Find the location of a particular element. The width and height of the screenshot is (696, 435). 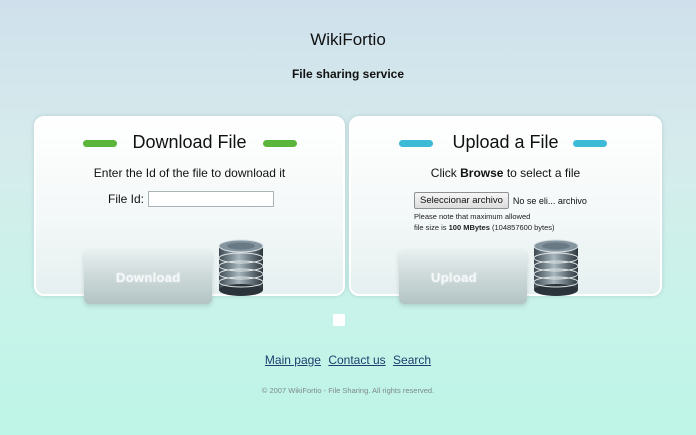

size-limit-prefix: file size is is located at coordinates (430, 227).